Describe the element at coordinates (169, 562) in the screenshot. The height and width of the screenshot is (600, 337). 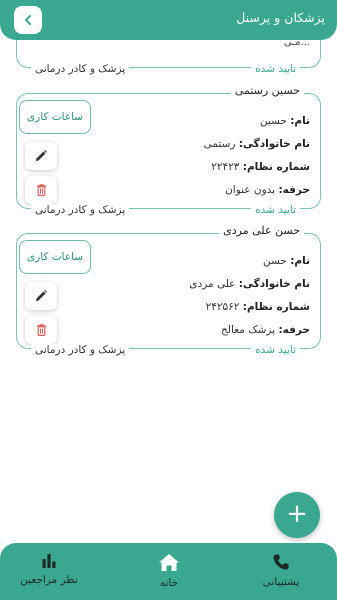
I see `home-icon` at that location.